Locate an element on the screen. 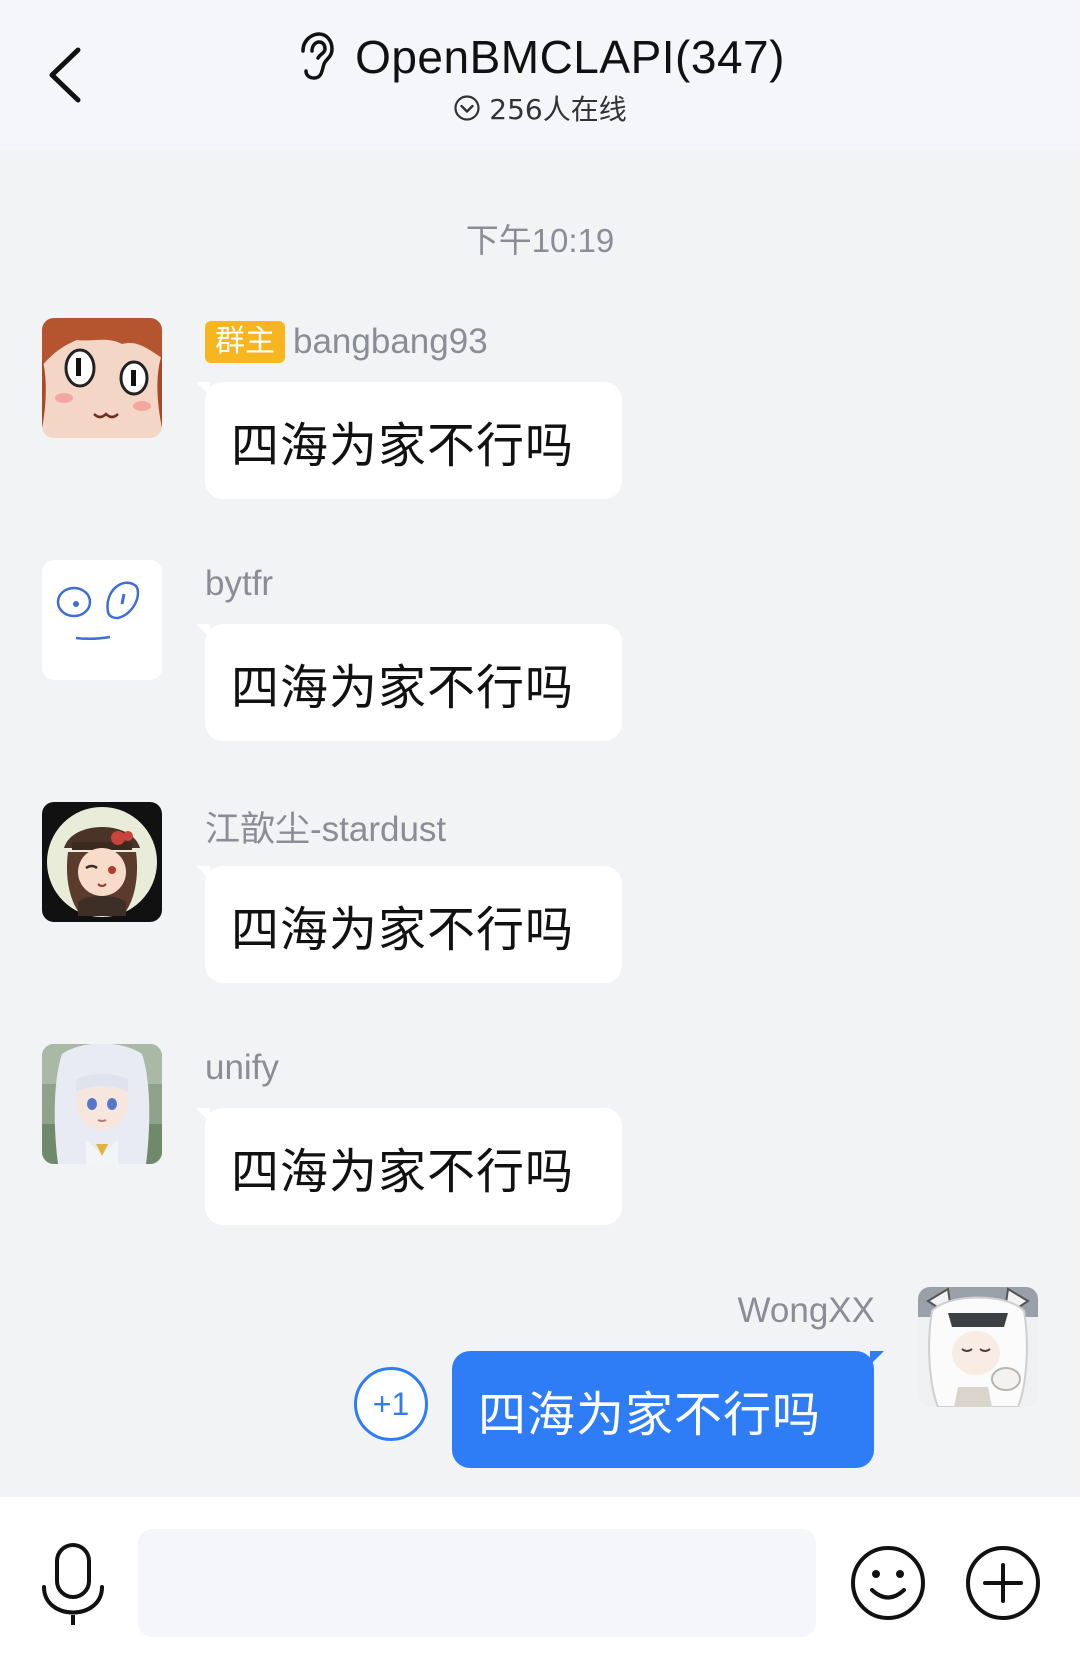  sender-label: 江歆尘-stardust is located at coordinates (325, 826).